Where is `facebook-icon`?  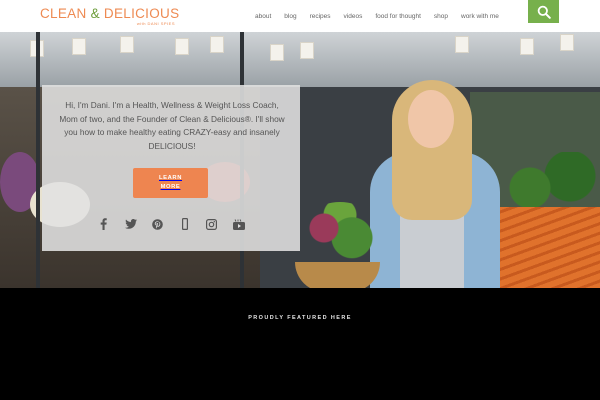 facebook-icon is located at coordinates (104, 224).